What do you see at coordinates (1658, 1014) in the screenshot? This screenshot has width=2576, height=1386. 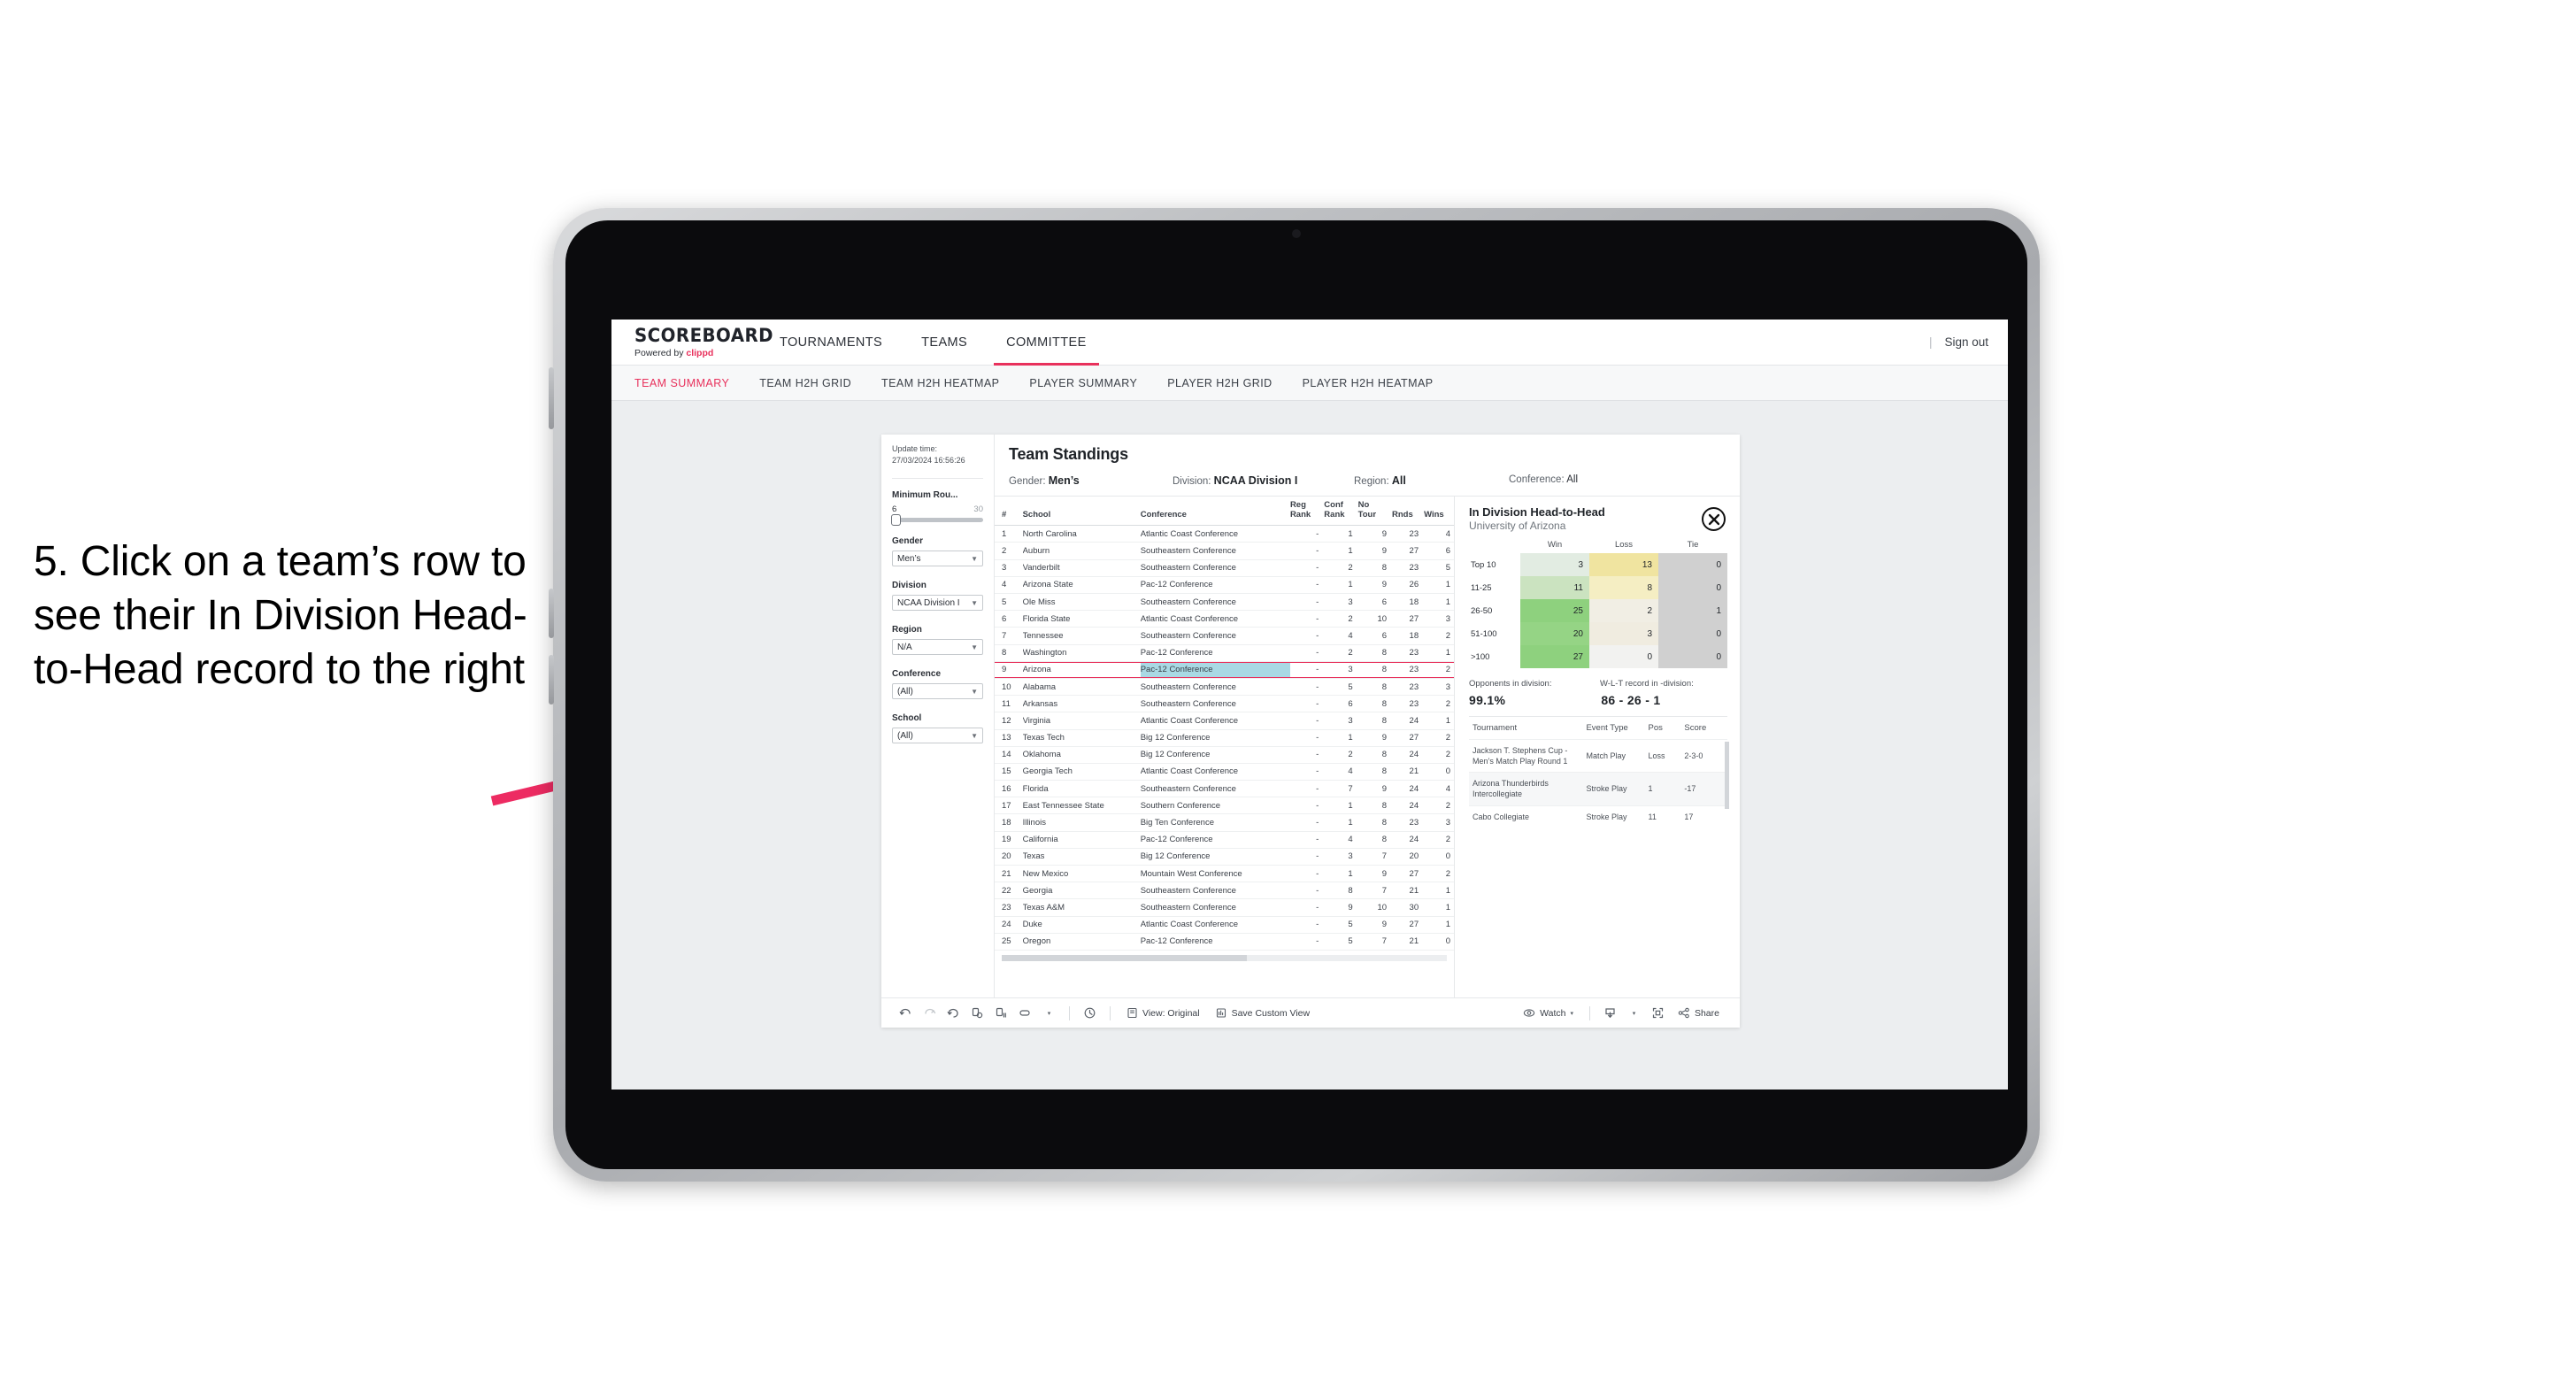 I see `fullscreen-icon` at bounding box center [1658, 1014].